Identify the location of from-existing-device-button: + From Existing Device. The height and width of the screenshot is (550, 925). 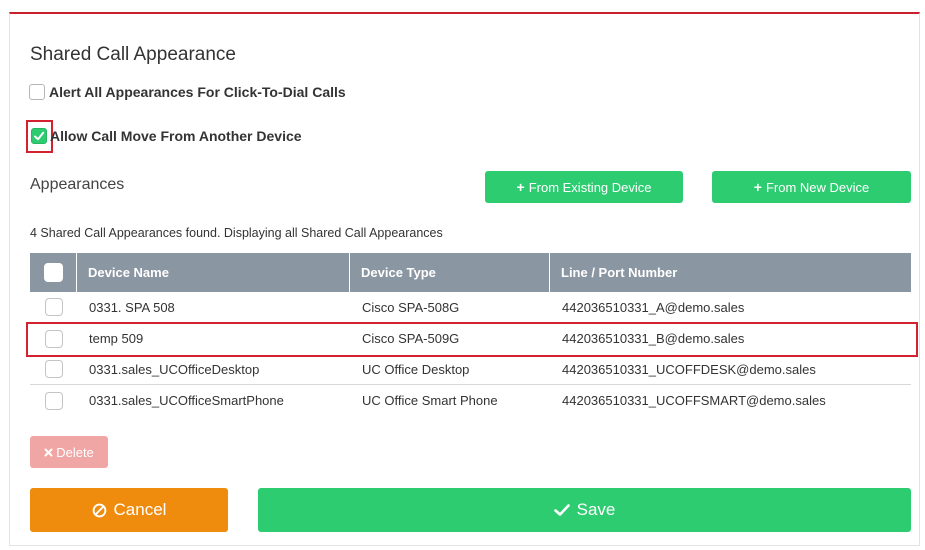
(584, 187).